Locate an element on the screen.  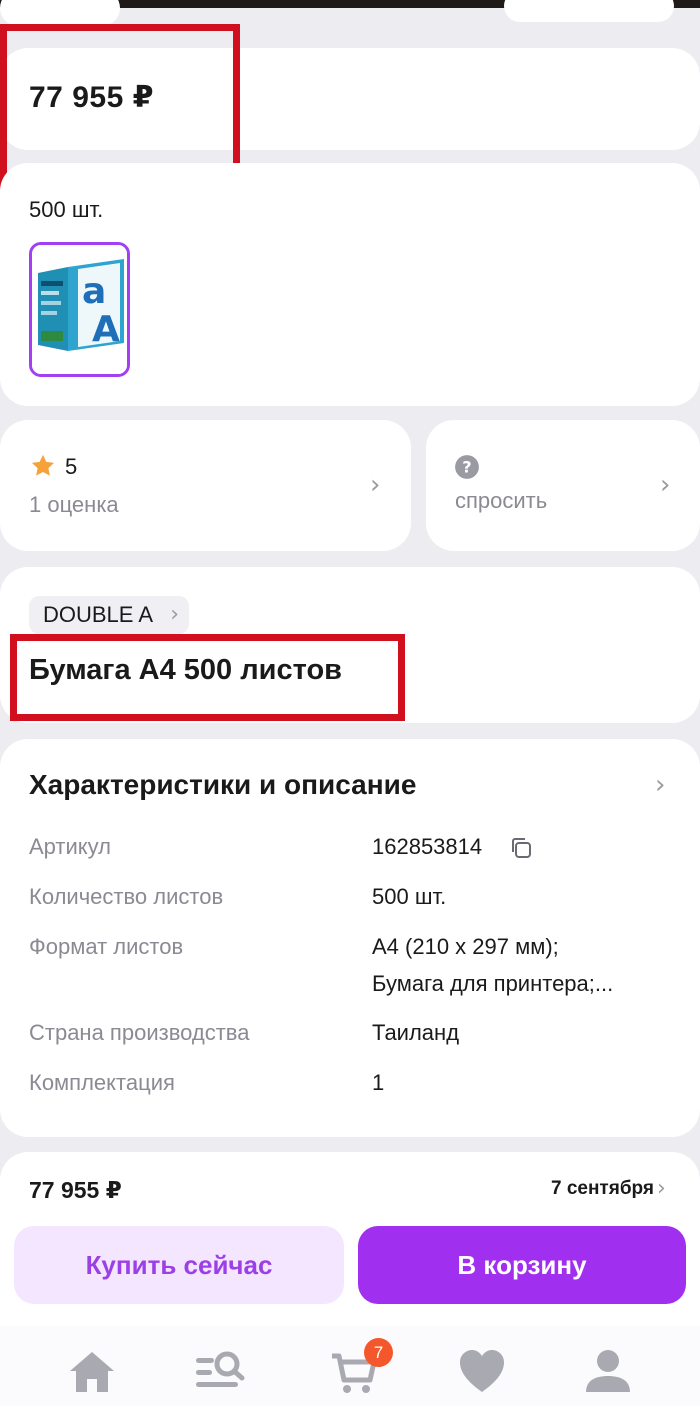
home-icon is located at coordinates (92, 1372).